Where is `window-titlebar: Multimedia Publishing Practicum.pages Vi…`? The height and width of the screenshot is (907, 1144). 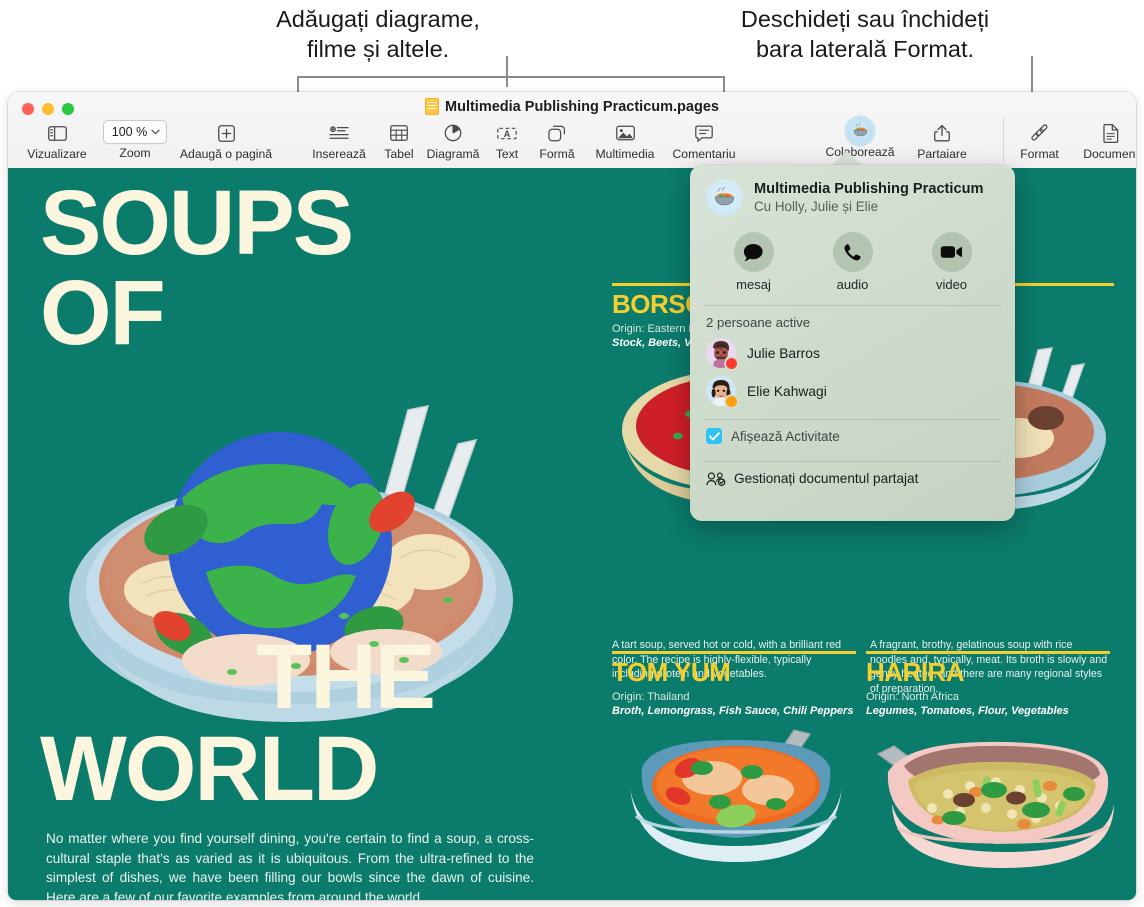 window-titlebar: Multimedia Publishing Practicum.pages Vi… is located at coordinates (572, 130).